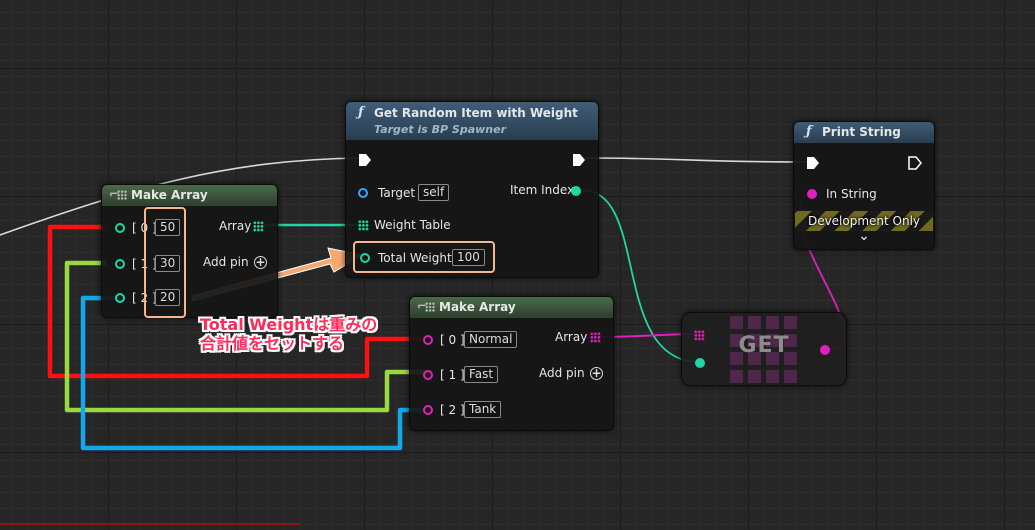 This screenshot has width=1035, height=530. I want to click on in-string-label: In String, so click(851, 194).